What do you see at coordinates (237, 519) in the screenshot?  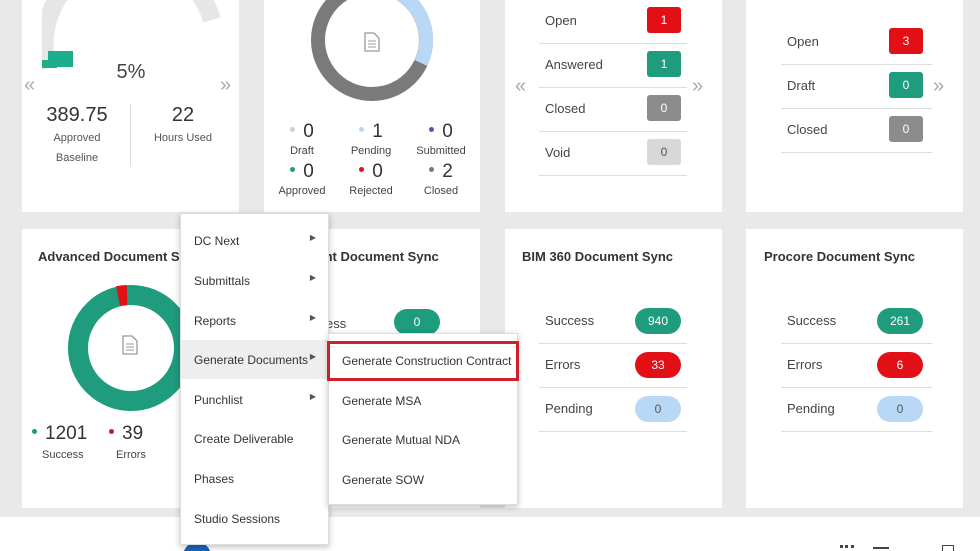 I see `menu-item-label: Studio Sessions` at bounding box center [237, 519].